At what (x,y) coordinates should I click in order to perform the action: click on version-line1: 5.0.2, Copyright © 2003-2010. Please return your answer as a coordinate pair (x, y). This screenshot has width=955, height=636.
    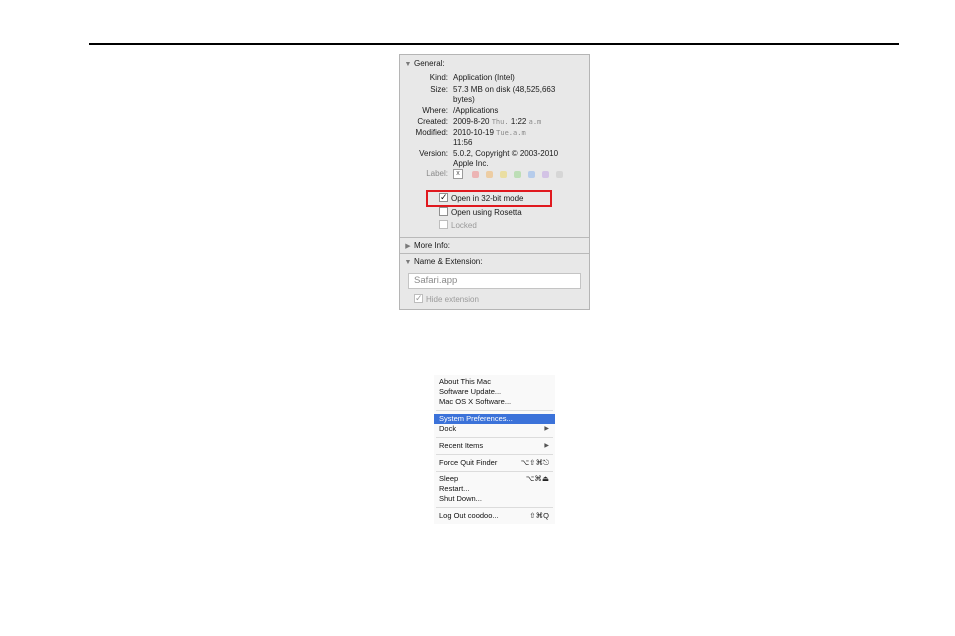
    Looking at the image, I should click on (506, 153).